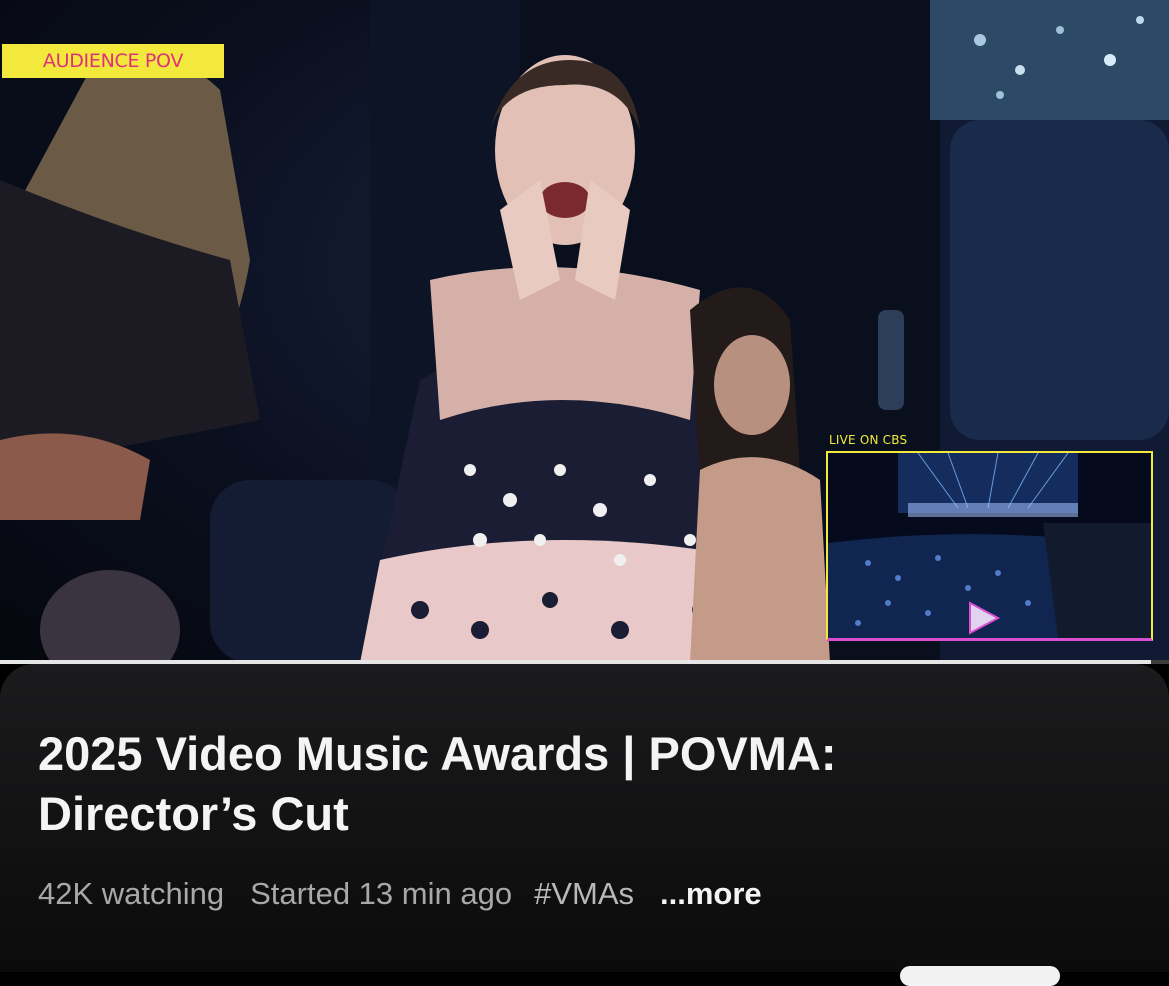  What do you see at coordinates (113, 61) in the screenshot?
I see `audience-pov-badge: AUDIENCE POV` at bounding box center [113, 61].